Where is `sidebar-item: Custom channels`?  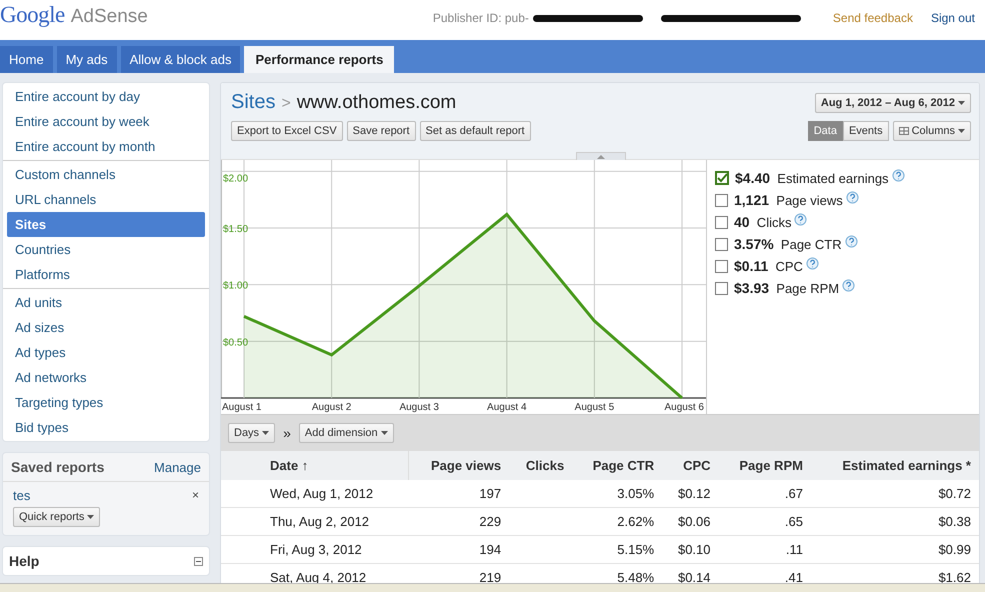 sidebar-item: Custom channels is located at coordinates (106, 174).